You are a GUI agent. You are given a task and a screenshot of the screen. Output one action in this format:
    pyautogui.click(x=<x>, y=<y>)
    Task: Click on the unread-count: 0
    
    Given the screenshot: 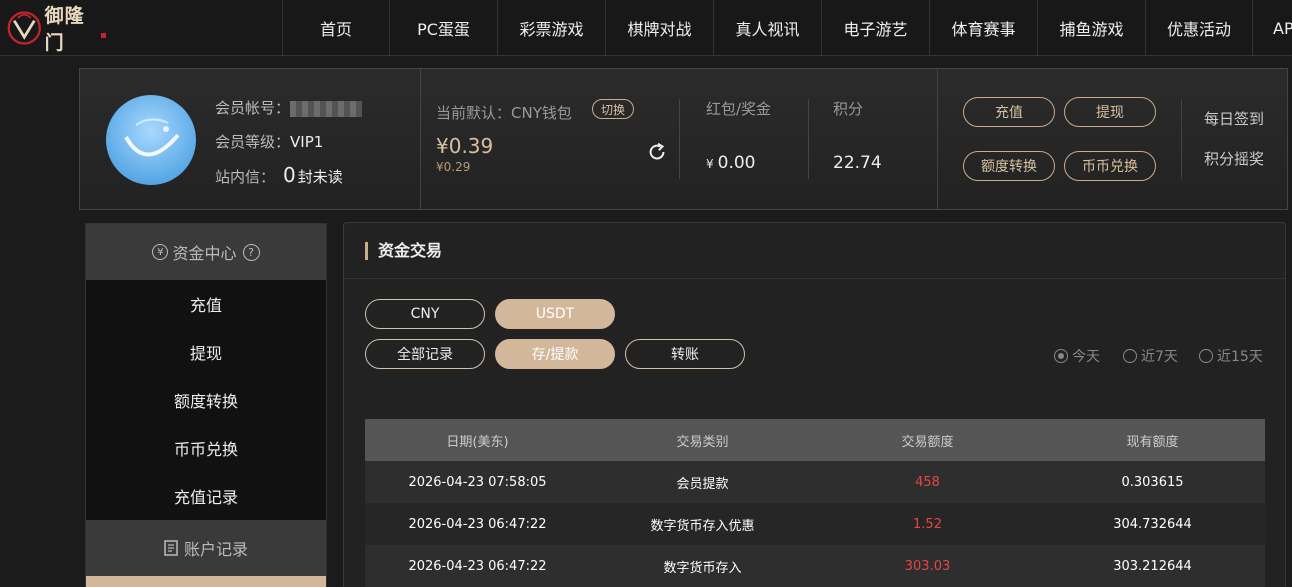 What is the action you would take?
    pyautogui.click(x=289, y=175)
    